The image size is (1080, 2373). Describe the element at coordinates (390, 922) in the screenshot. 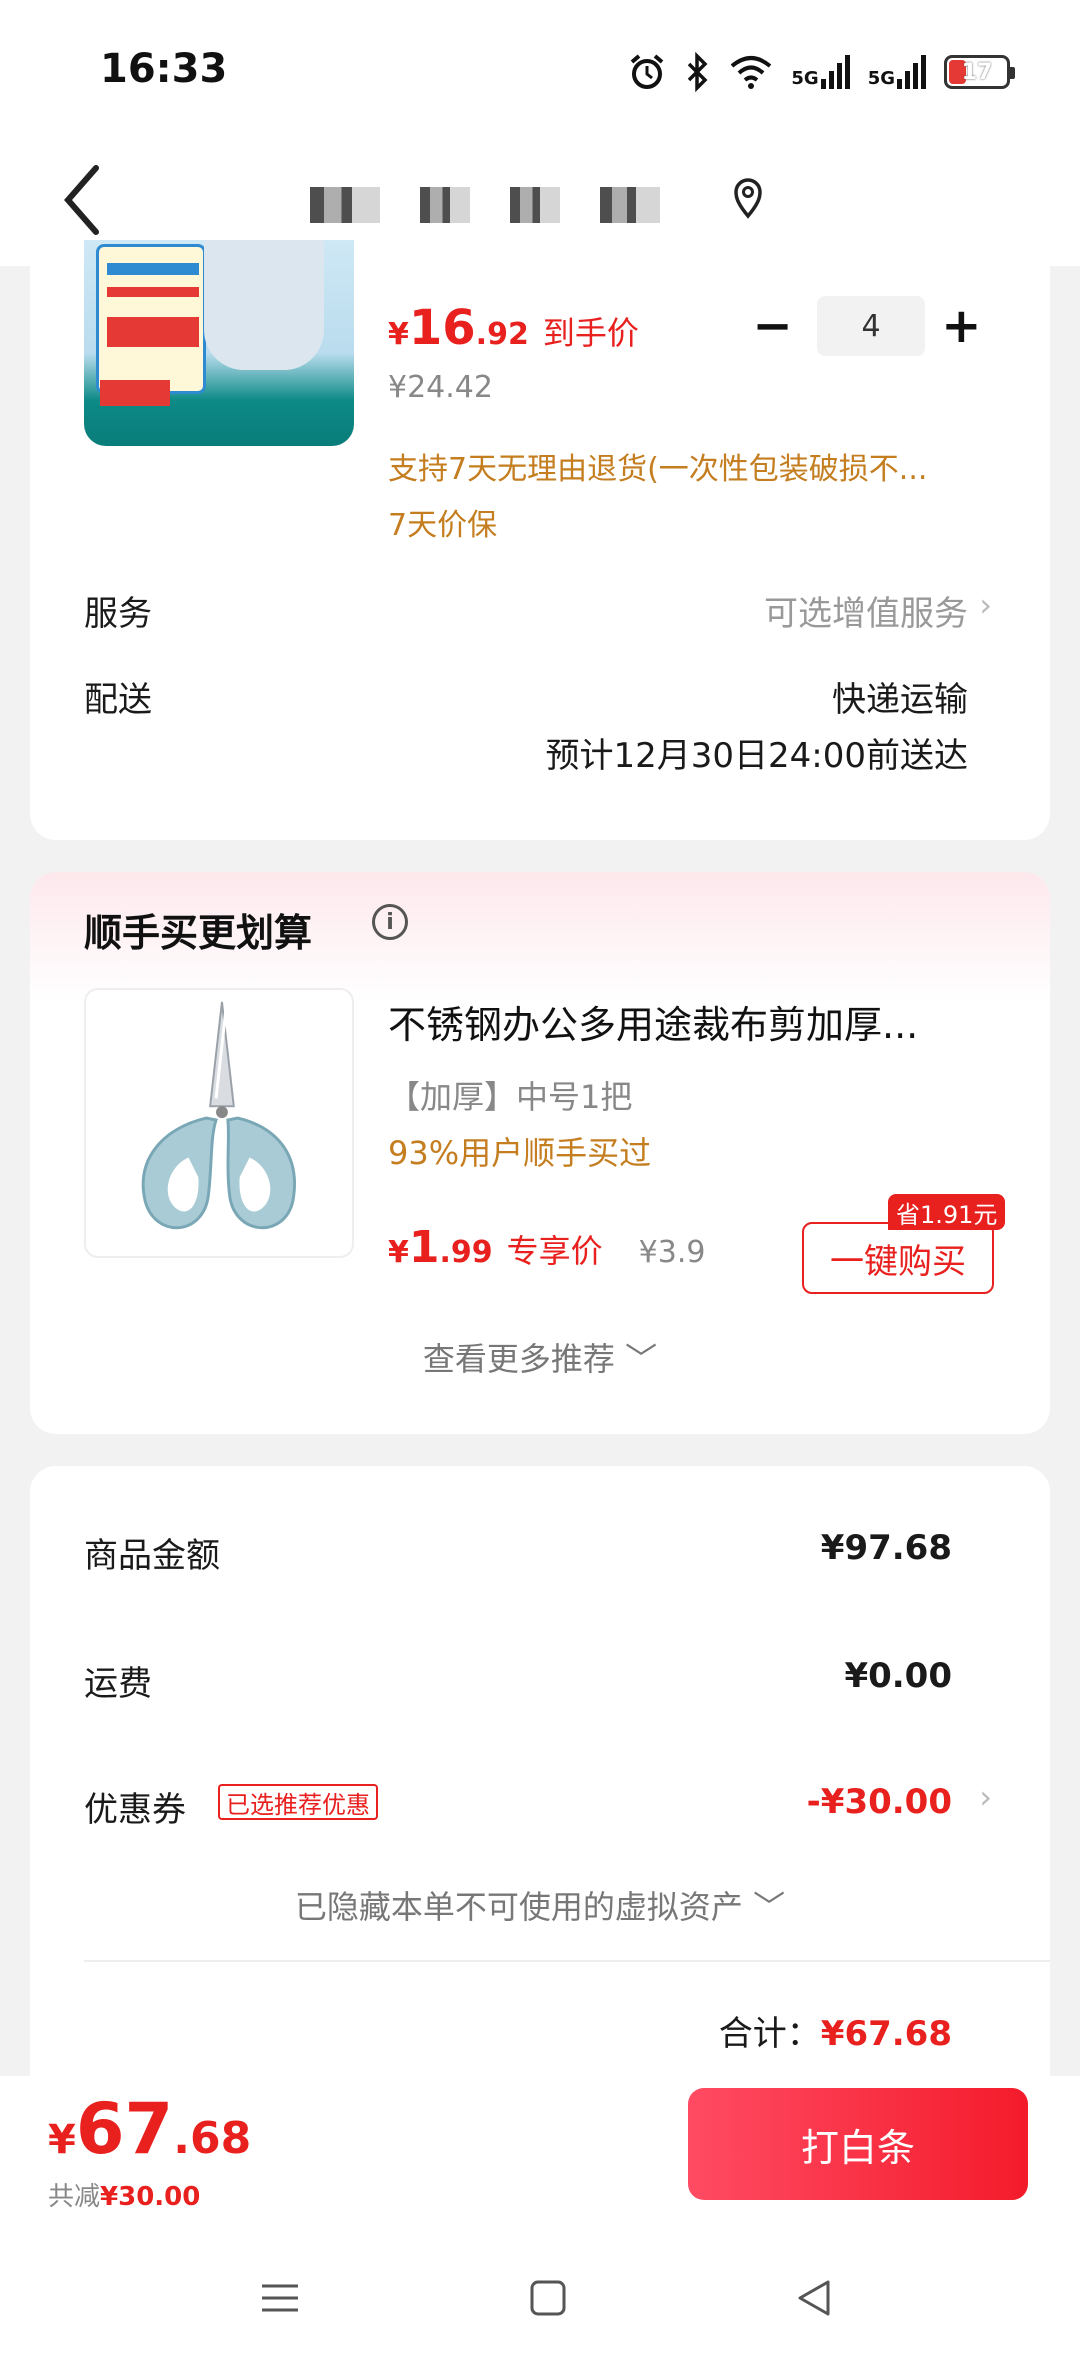

I see `info-icon: i` at that location.